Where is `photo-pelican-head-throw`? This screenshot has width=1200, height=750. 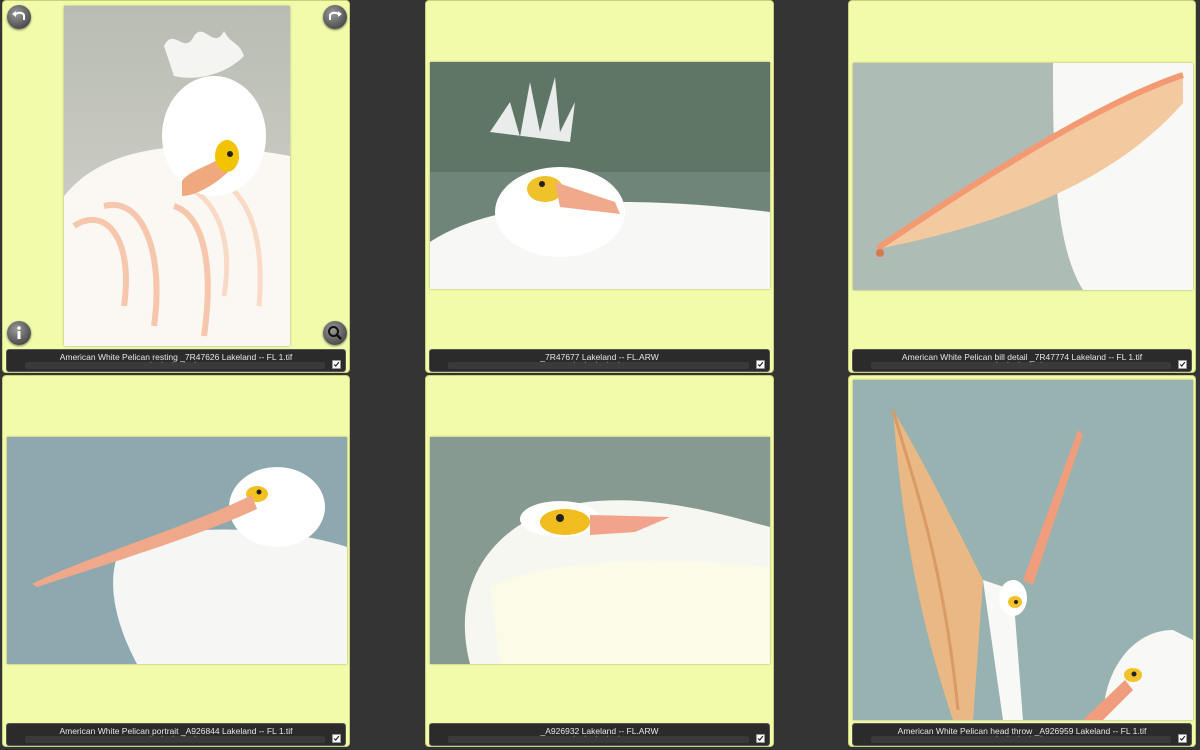
photo-pelican-head-throw is located at coordinates (1023, 550).